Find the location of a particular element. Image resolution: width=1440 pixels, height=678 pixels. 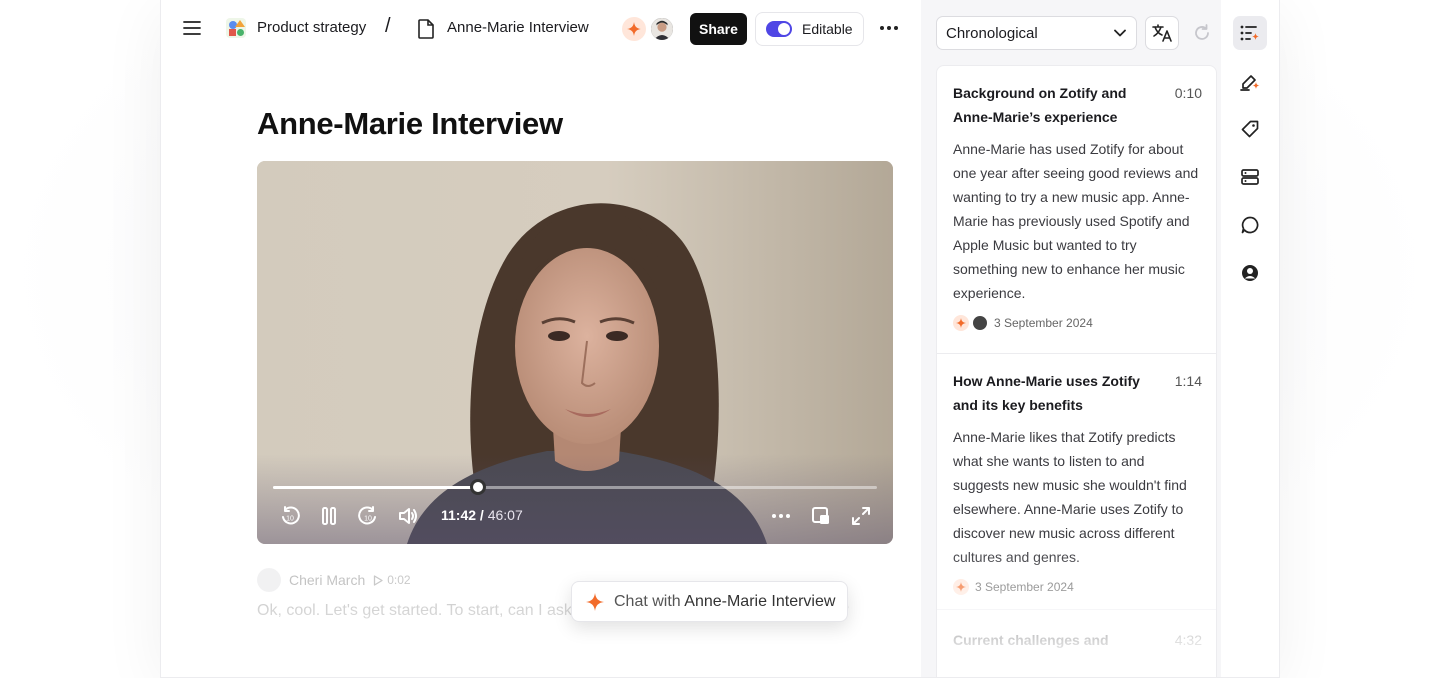

picture-in-picture-icon is located at coordinates (821, 516).